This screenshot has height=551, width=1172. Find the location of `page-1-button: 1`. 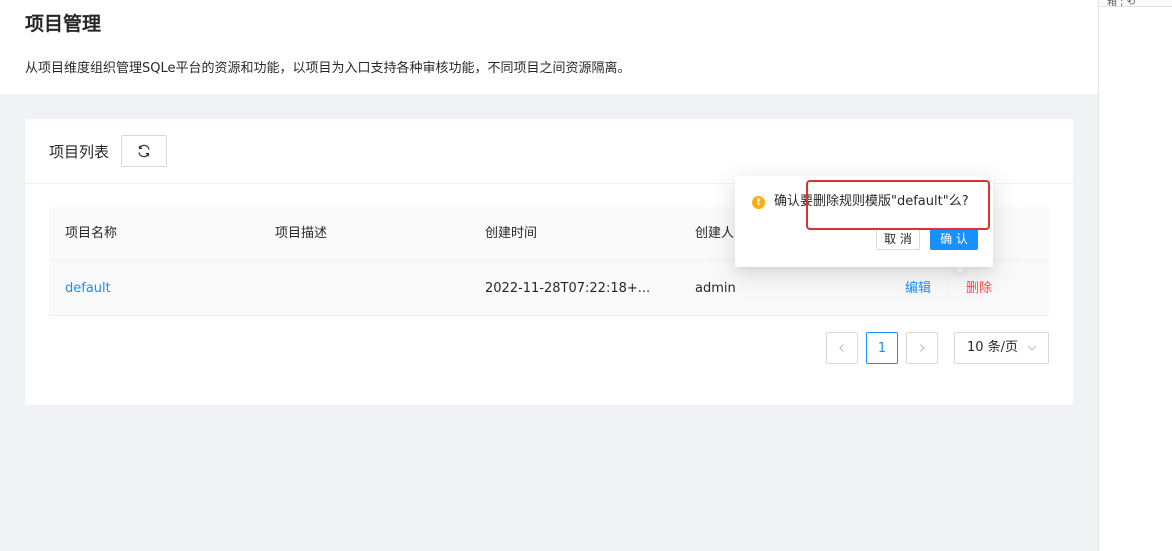

page-1-button: 1 is located at coordinates (882, 348).